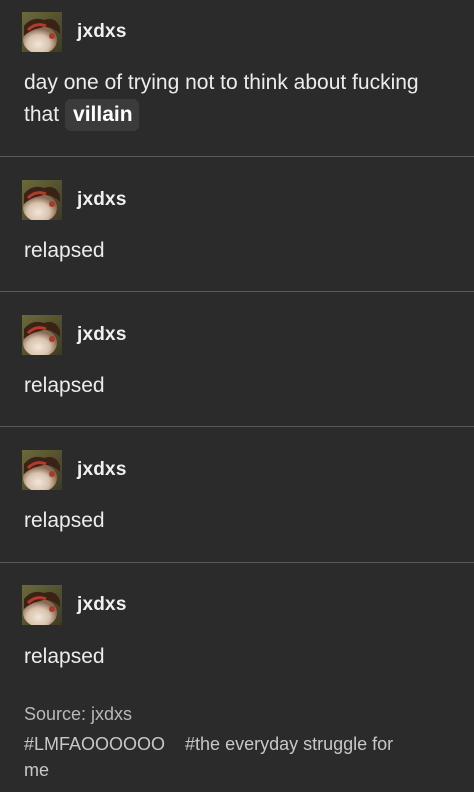 This screenshot has height=792, width=474. I want to click on tag: #LMFAOOOOOO, so click(94, 744).